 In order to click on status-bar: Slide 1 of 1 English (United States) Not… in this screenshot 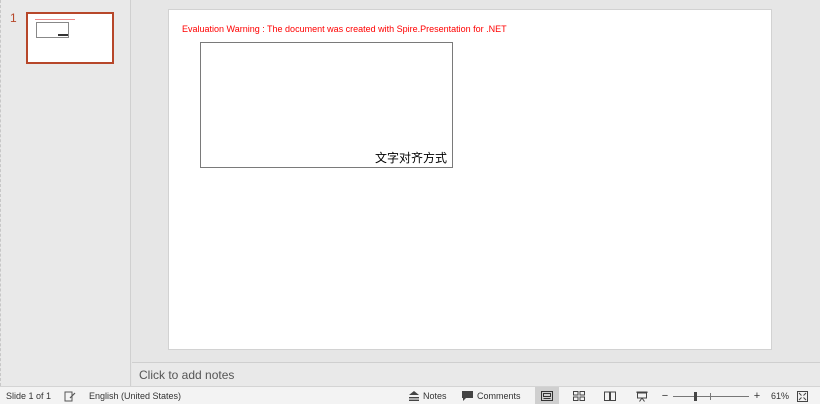, I will do `click(410, 395)`.